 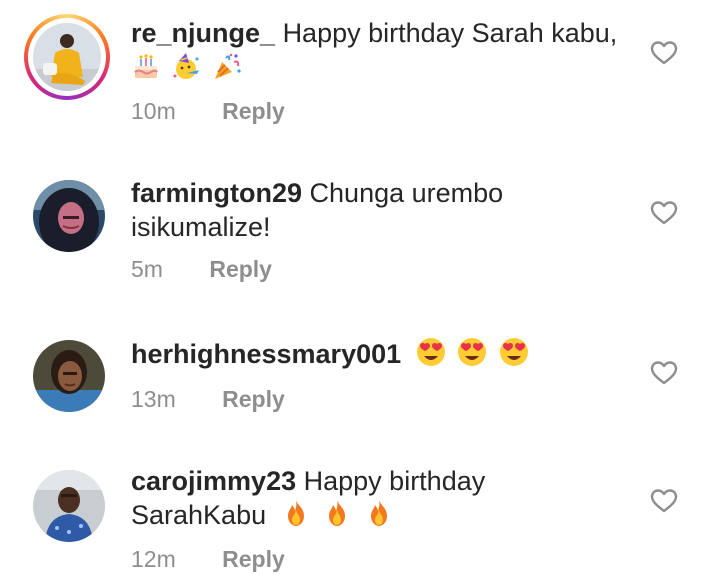 What do you see at coordinates (450, 33) in the screenshot?
I see `comment-body: Happy birthday Sarah kabu,` at bounding box center [450, 33].